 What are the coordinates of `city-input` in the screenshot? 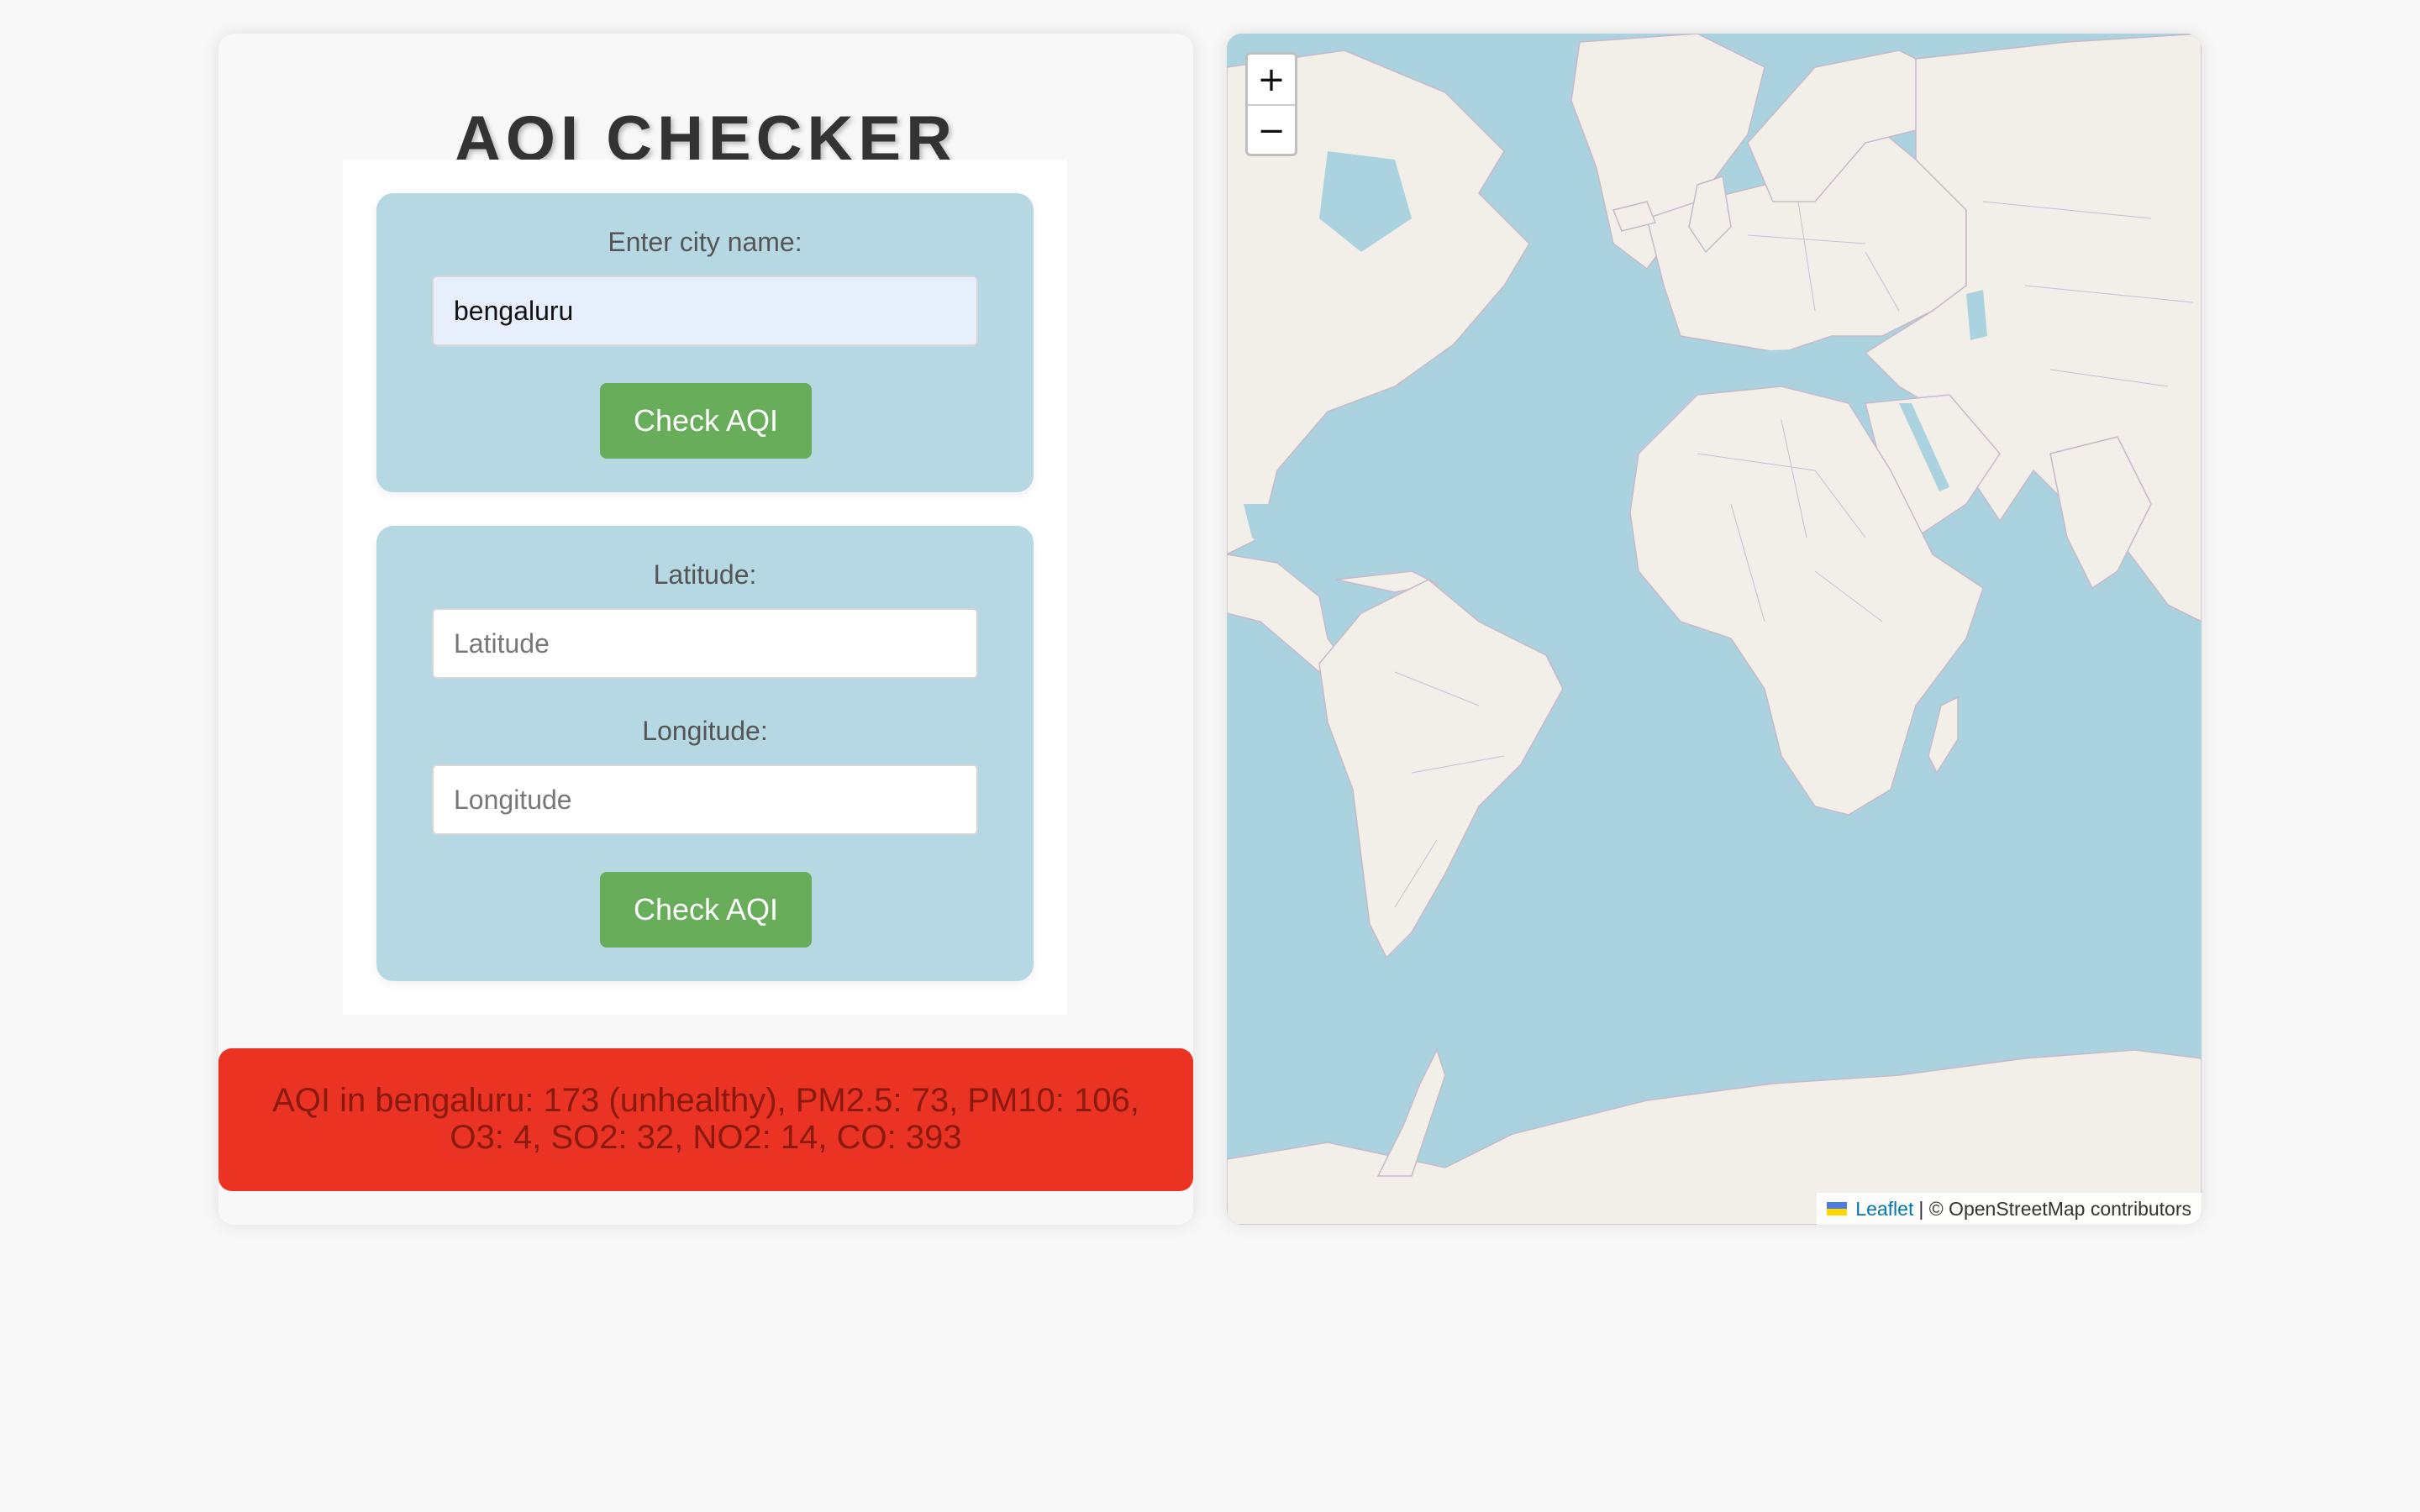 It's located at (705, 311).